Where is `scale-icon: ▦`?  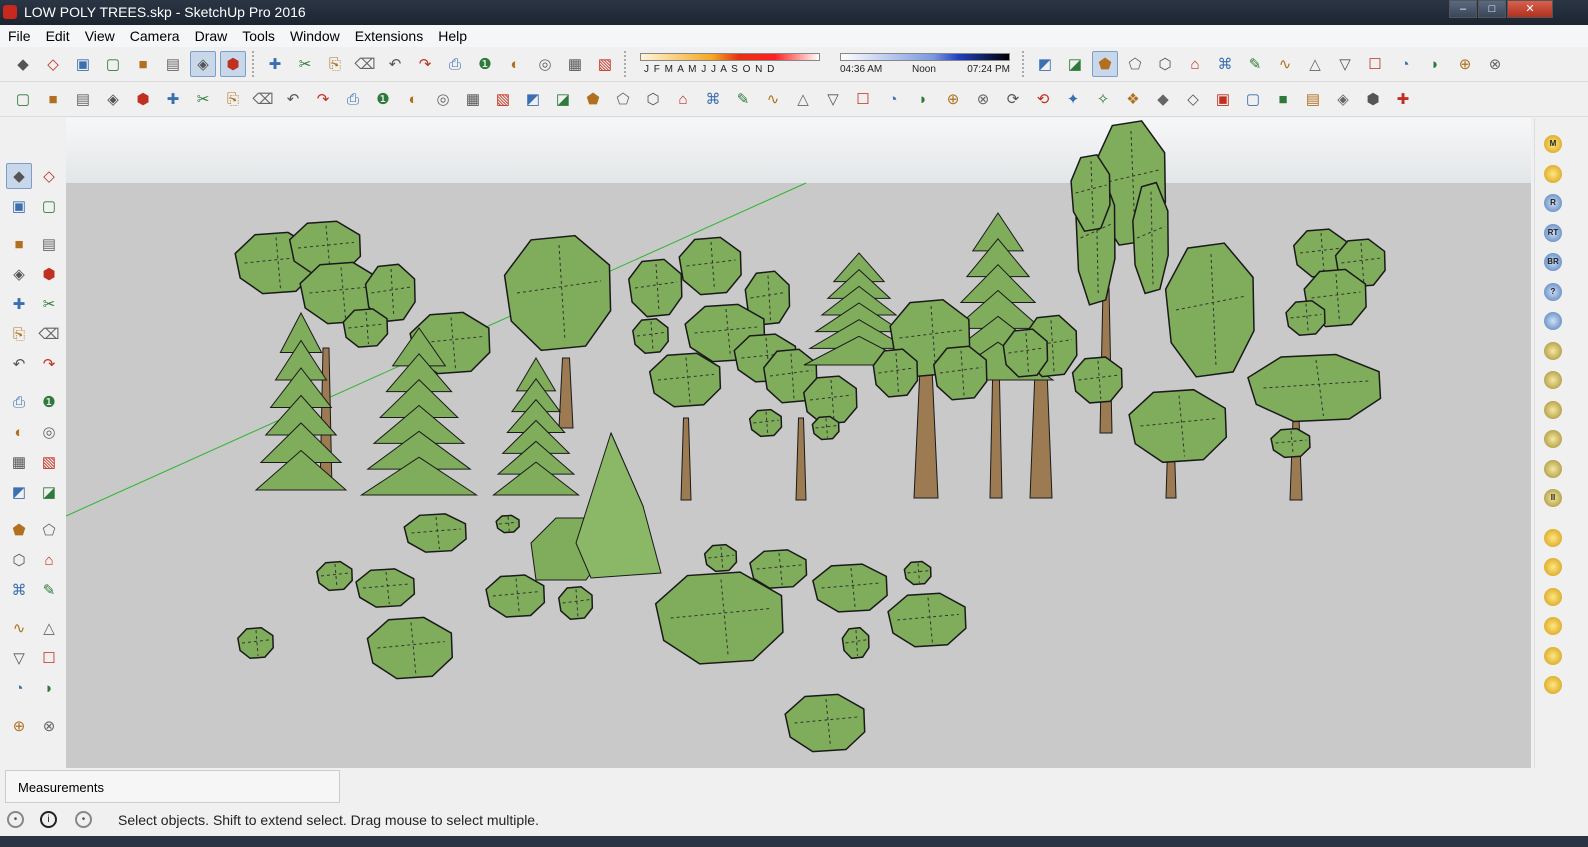
scale-icon: ▦ is located at coordinates (19, 462).